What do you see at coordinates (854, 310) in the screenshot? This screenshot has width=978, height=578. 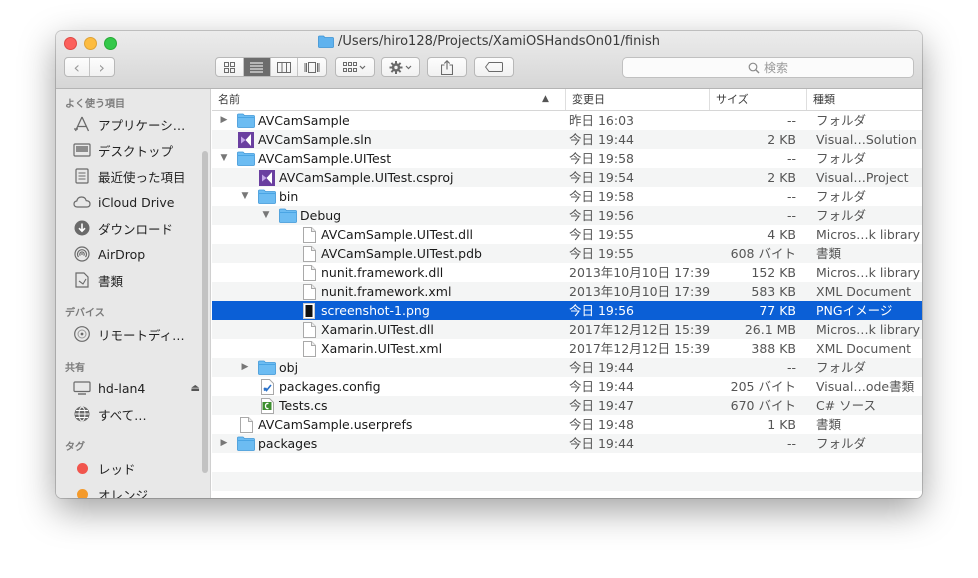 I see `file-kind: PNGイメージ` at bounding box center [854, 310].